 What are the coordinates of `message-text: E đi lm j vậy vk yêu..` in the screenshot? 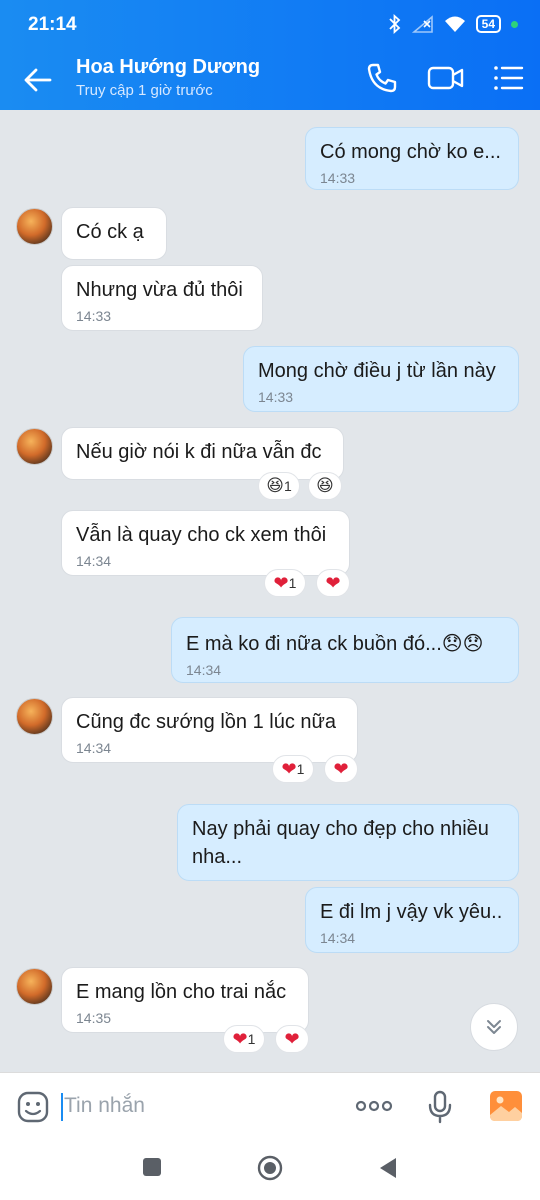 It's located at (411, 912).